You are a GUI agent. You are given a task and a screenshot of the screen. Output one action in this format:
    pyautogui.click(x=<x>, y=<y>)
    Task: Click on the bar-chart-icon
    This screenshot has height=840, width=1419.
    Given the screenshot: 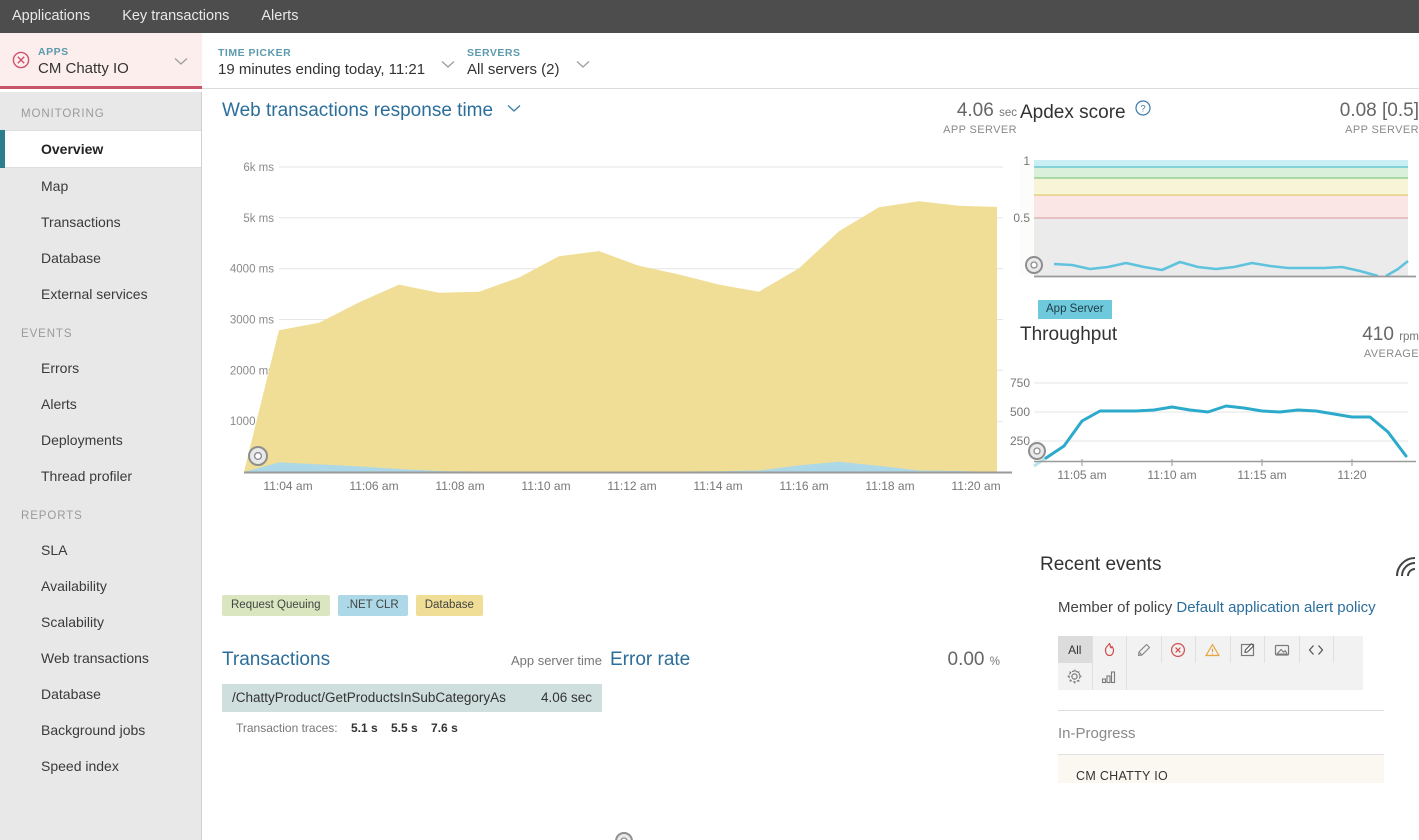 What is the action you would take?
    pyautogui.click(x=1110, y=676)
    